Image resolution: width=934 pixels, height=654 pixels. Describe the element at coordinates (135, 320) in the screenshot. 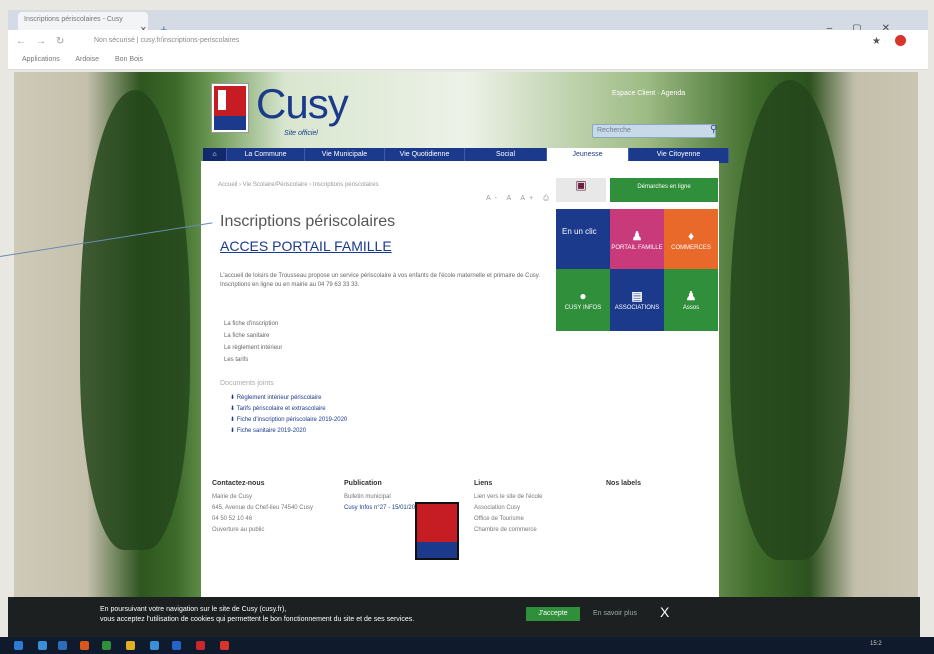

I see `tree-left` at that location.